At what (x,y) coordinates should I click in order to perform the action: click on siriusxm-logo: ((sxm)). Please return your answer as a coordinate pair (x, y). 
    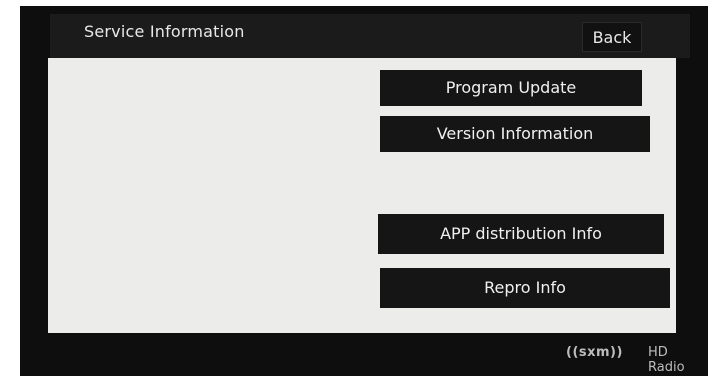
    Looking at the image, I should click on (594, 352).